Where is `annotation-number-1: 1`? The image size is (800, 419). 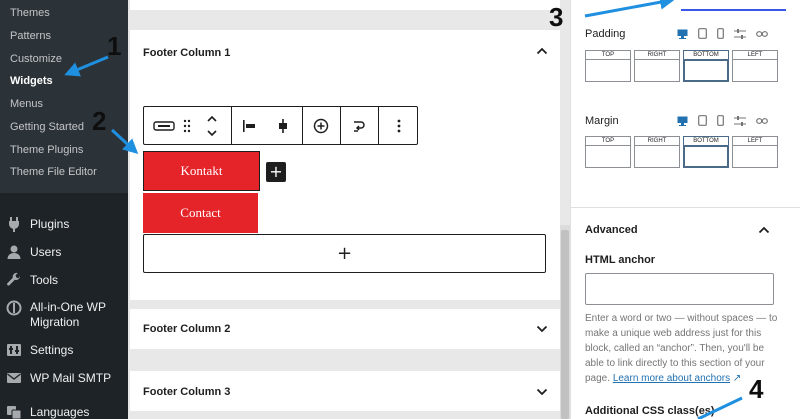
annotation-number-1: 1 is located at coordinates (114, 46).